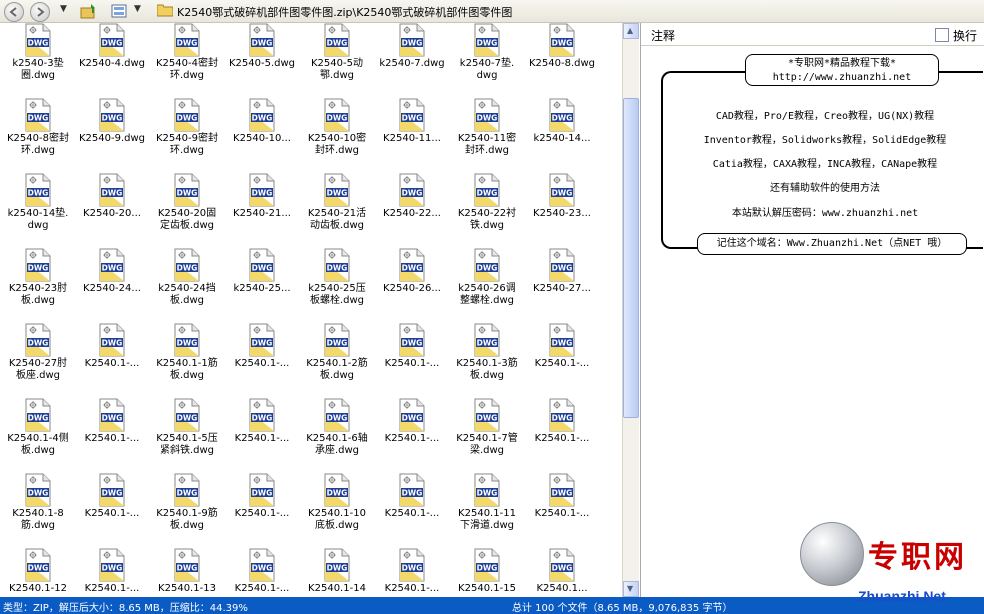 The image size is (984, 614). Describe the element at coordinates (38, 502) in the screenshot. I see `file-item: DWG K2540.1-8 筋.dwg` at that location.